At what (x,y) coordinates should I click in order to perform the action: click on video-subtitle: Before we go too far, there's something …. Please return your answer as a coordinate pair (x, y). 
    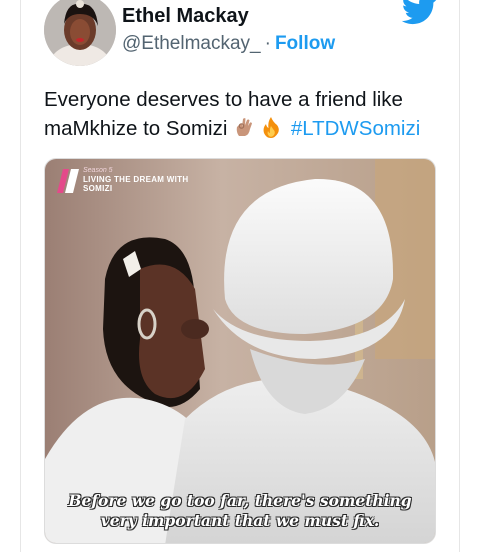
    Looking at the image, I should click on (240, 511).